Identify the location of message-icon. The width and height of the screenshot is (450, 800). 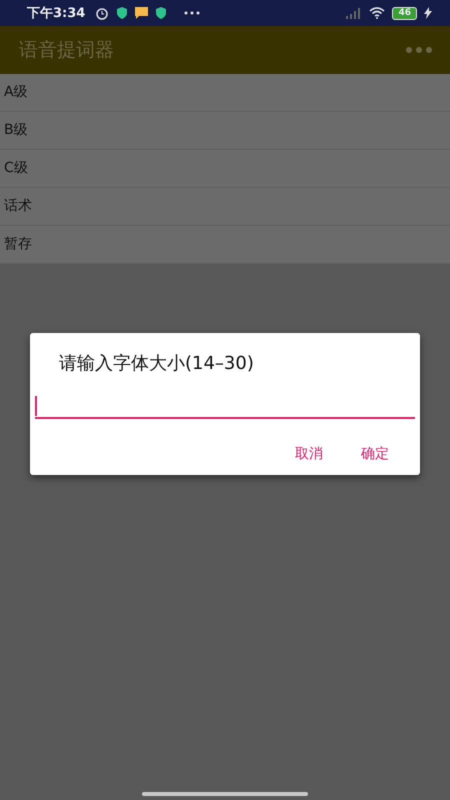
(141, 13).